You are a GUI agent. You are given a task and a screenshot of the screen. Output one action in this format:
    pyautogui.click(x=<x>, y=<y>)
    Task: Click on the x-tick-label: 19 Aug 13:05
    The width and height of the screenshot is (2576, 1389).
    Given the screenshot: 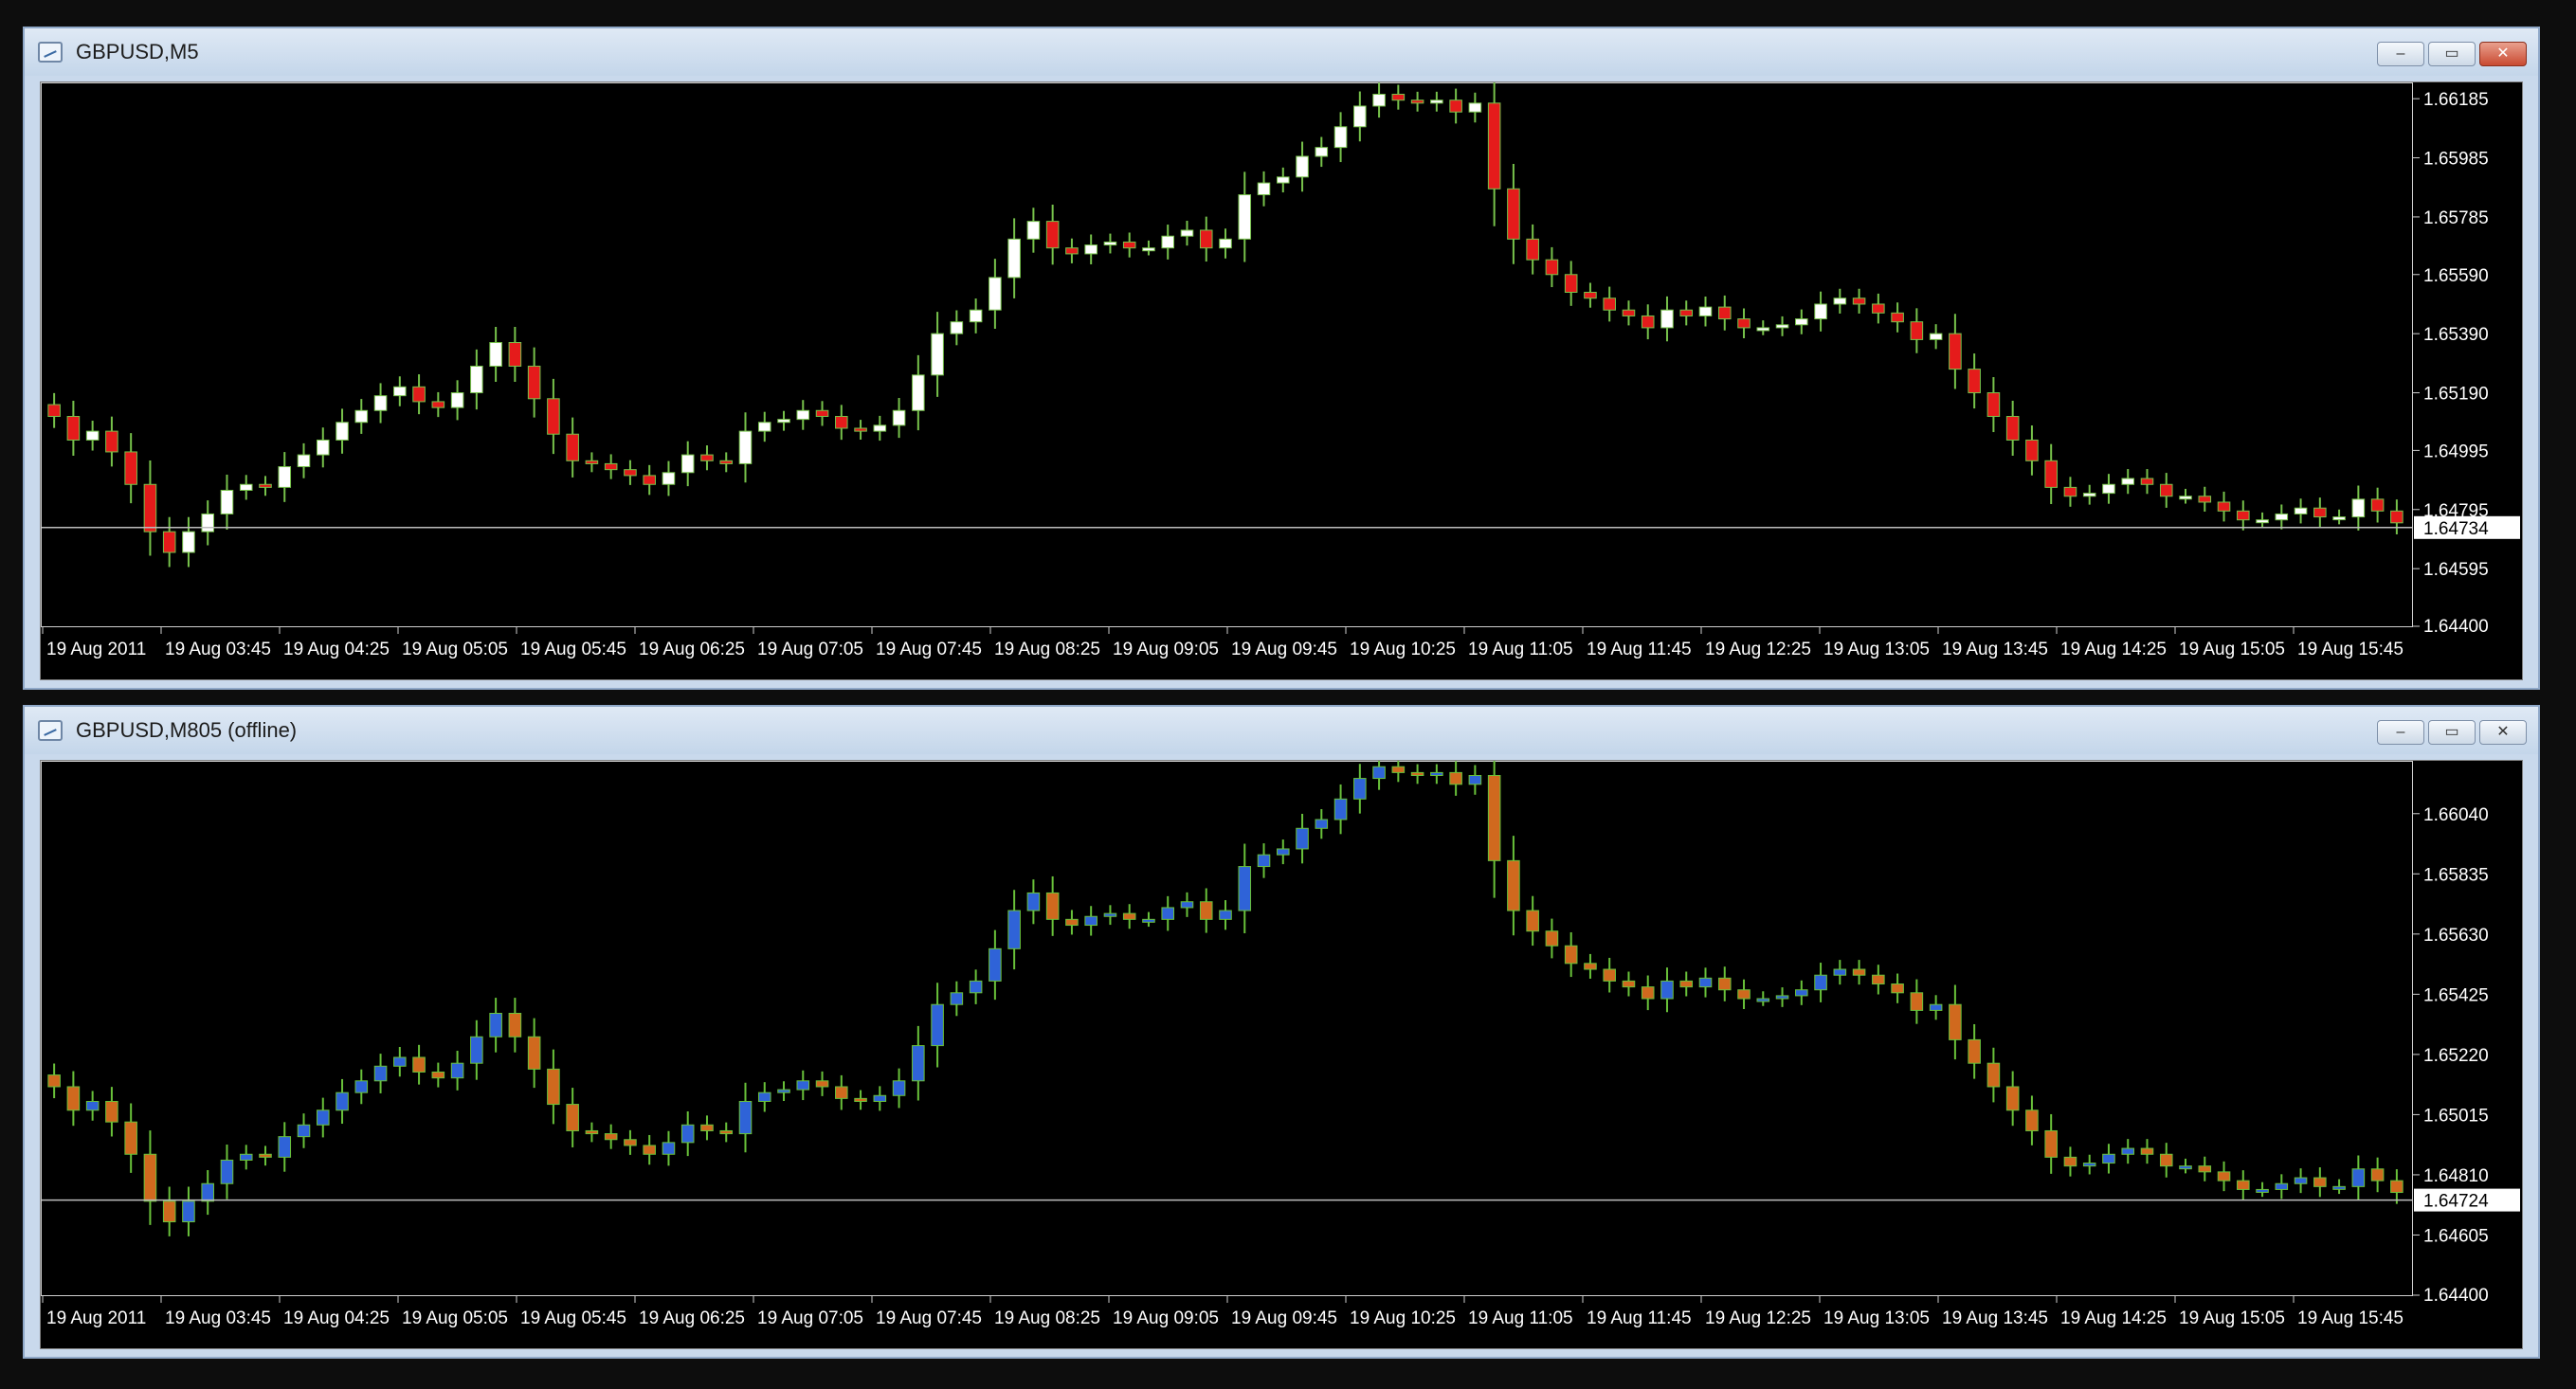 What is the action you would take?
    pyautogui.click(x=1876, y=1318)
    